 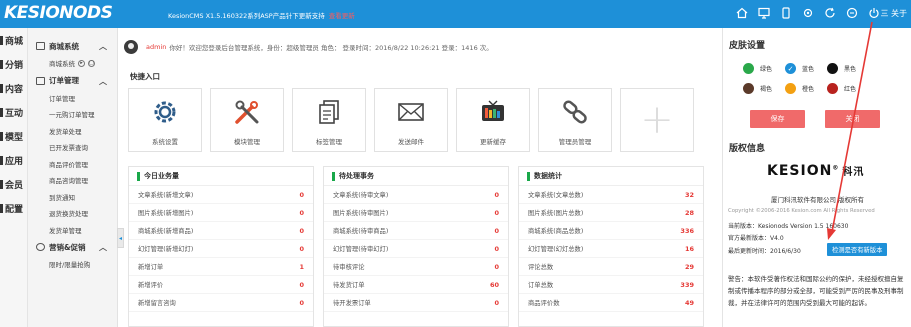 I want to click on quick-module-manage: 模块管理, so click(x=247, y=120).